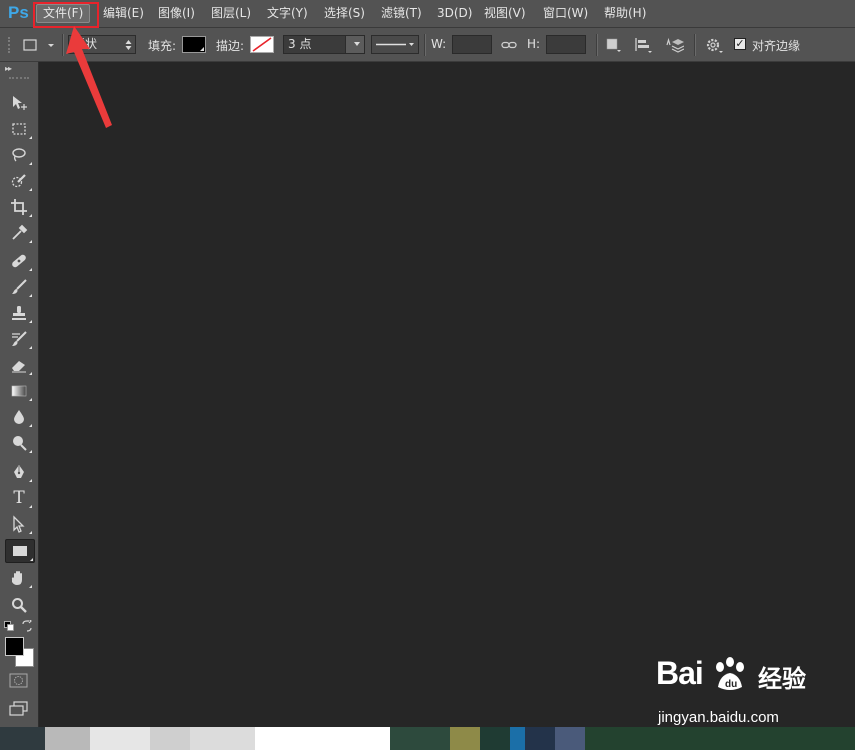  I want to click on screen-mode-icon, so click(19, 709).